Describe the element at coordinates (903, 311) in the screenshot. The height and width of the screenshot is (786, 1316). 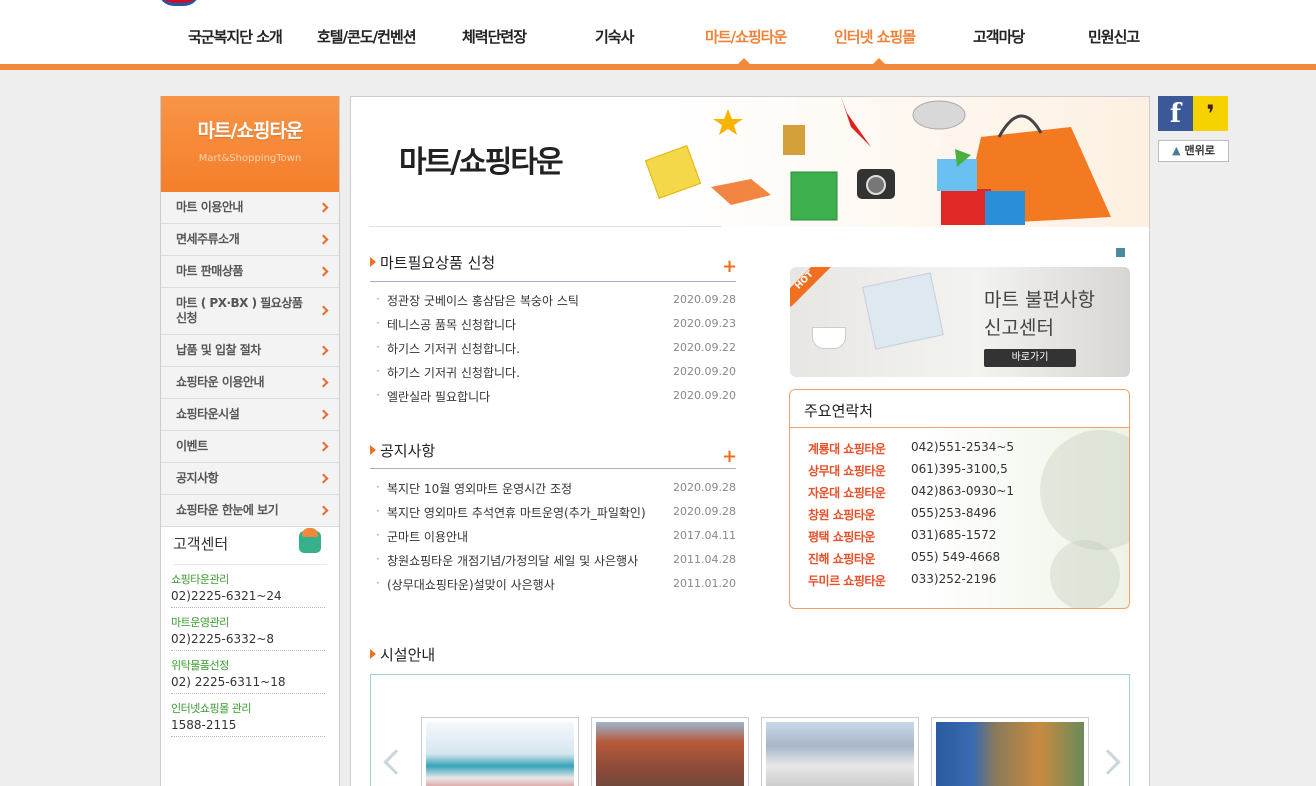
I see `letter-cards-image` at that location.